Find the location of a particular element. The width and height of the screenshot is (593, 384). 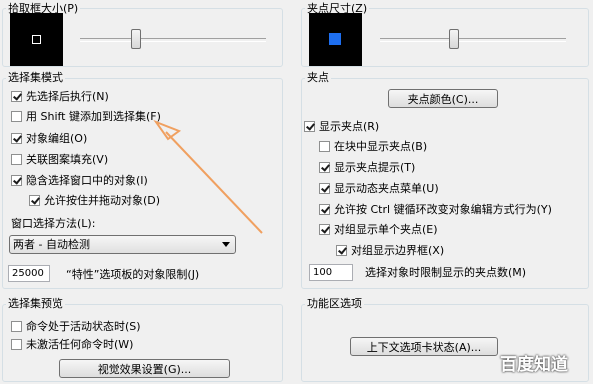

associative-hatch-checkbox: 关联图案填充(V) is located at coordinates (59, 159).